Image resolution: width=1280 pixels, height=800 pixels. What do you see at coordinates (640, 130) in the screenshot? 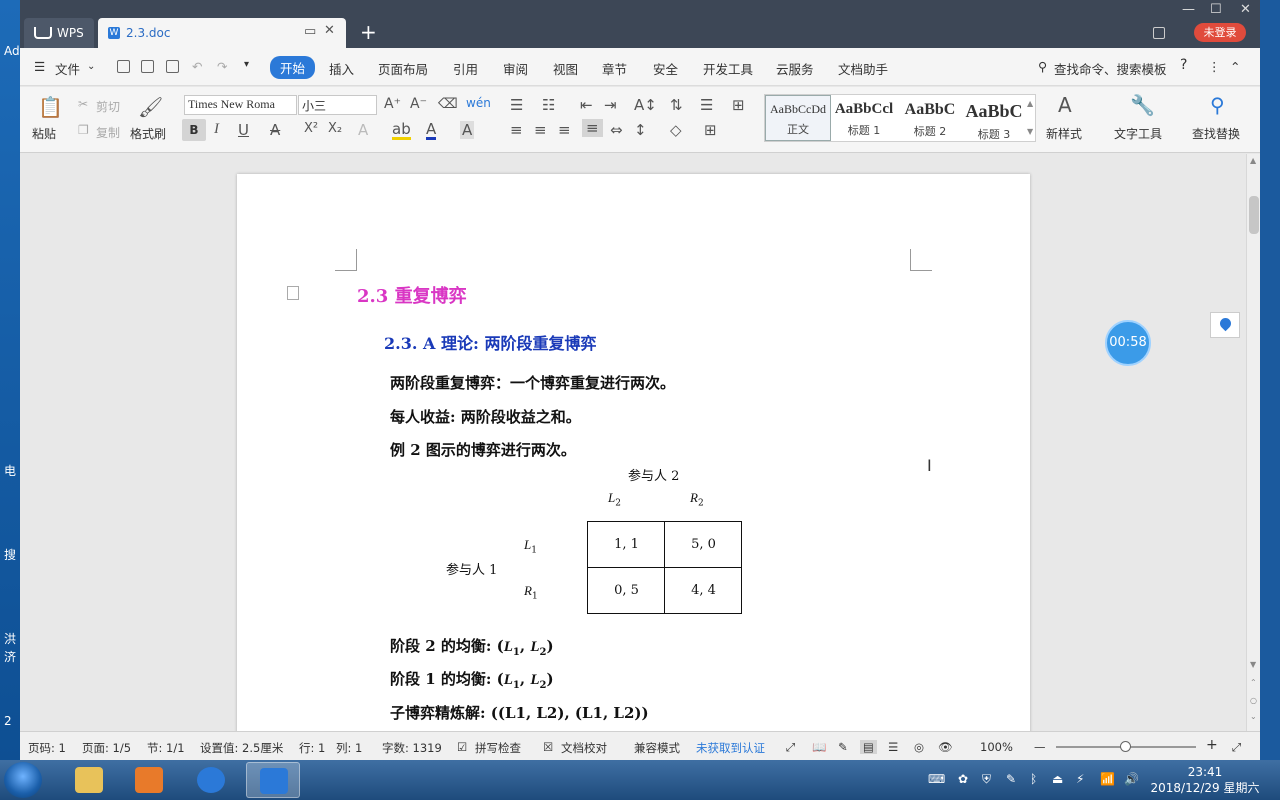
I see `line-spacing-icon: ↕` at bounding box center [640, 130].